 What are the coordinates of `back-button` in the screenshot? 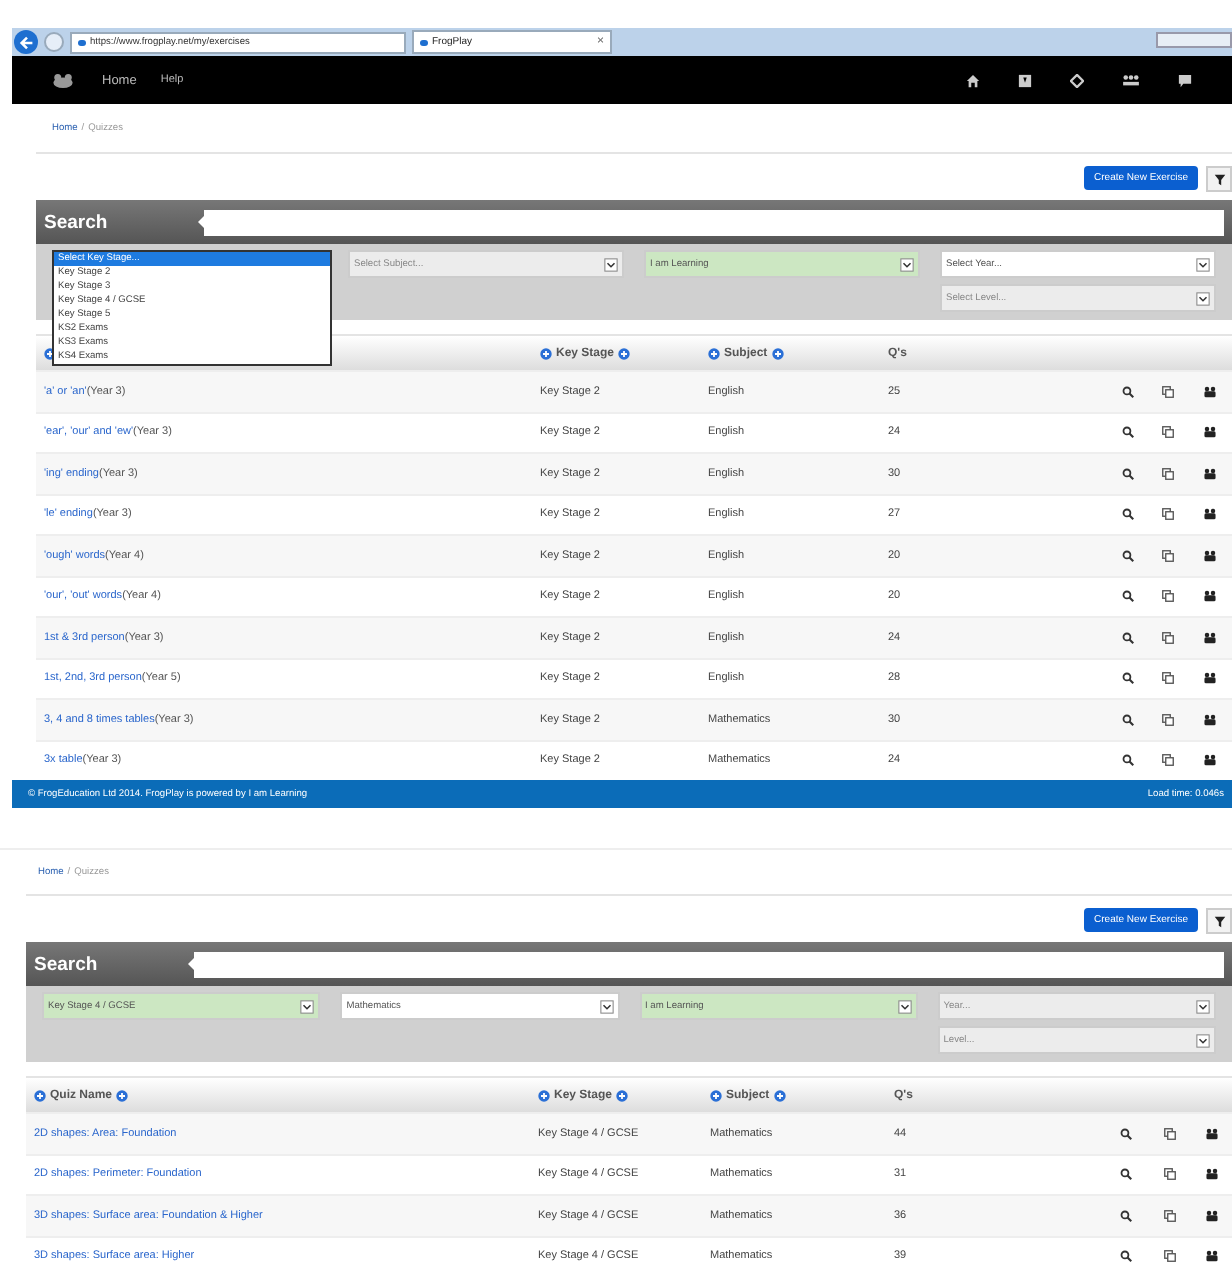 It's located at (26, 42).